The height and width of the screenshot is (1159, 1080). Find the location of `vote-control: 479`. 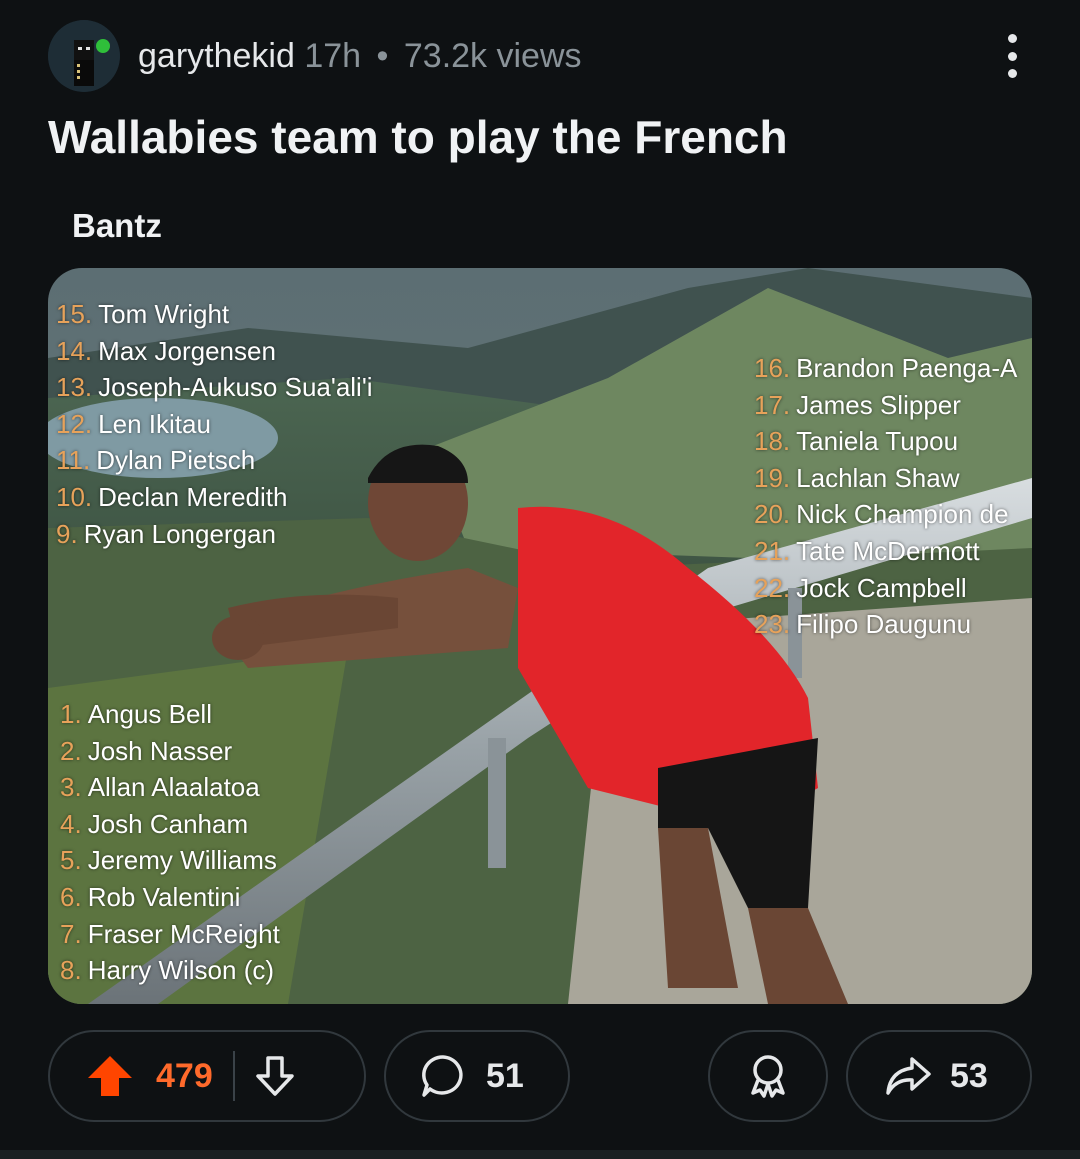

vote-control: 479 is located at coordinates (207, 1076).